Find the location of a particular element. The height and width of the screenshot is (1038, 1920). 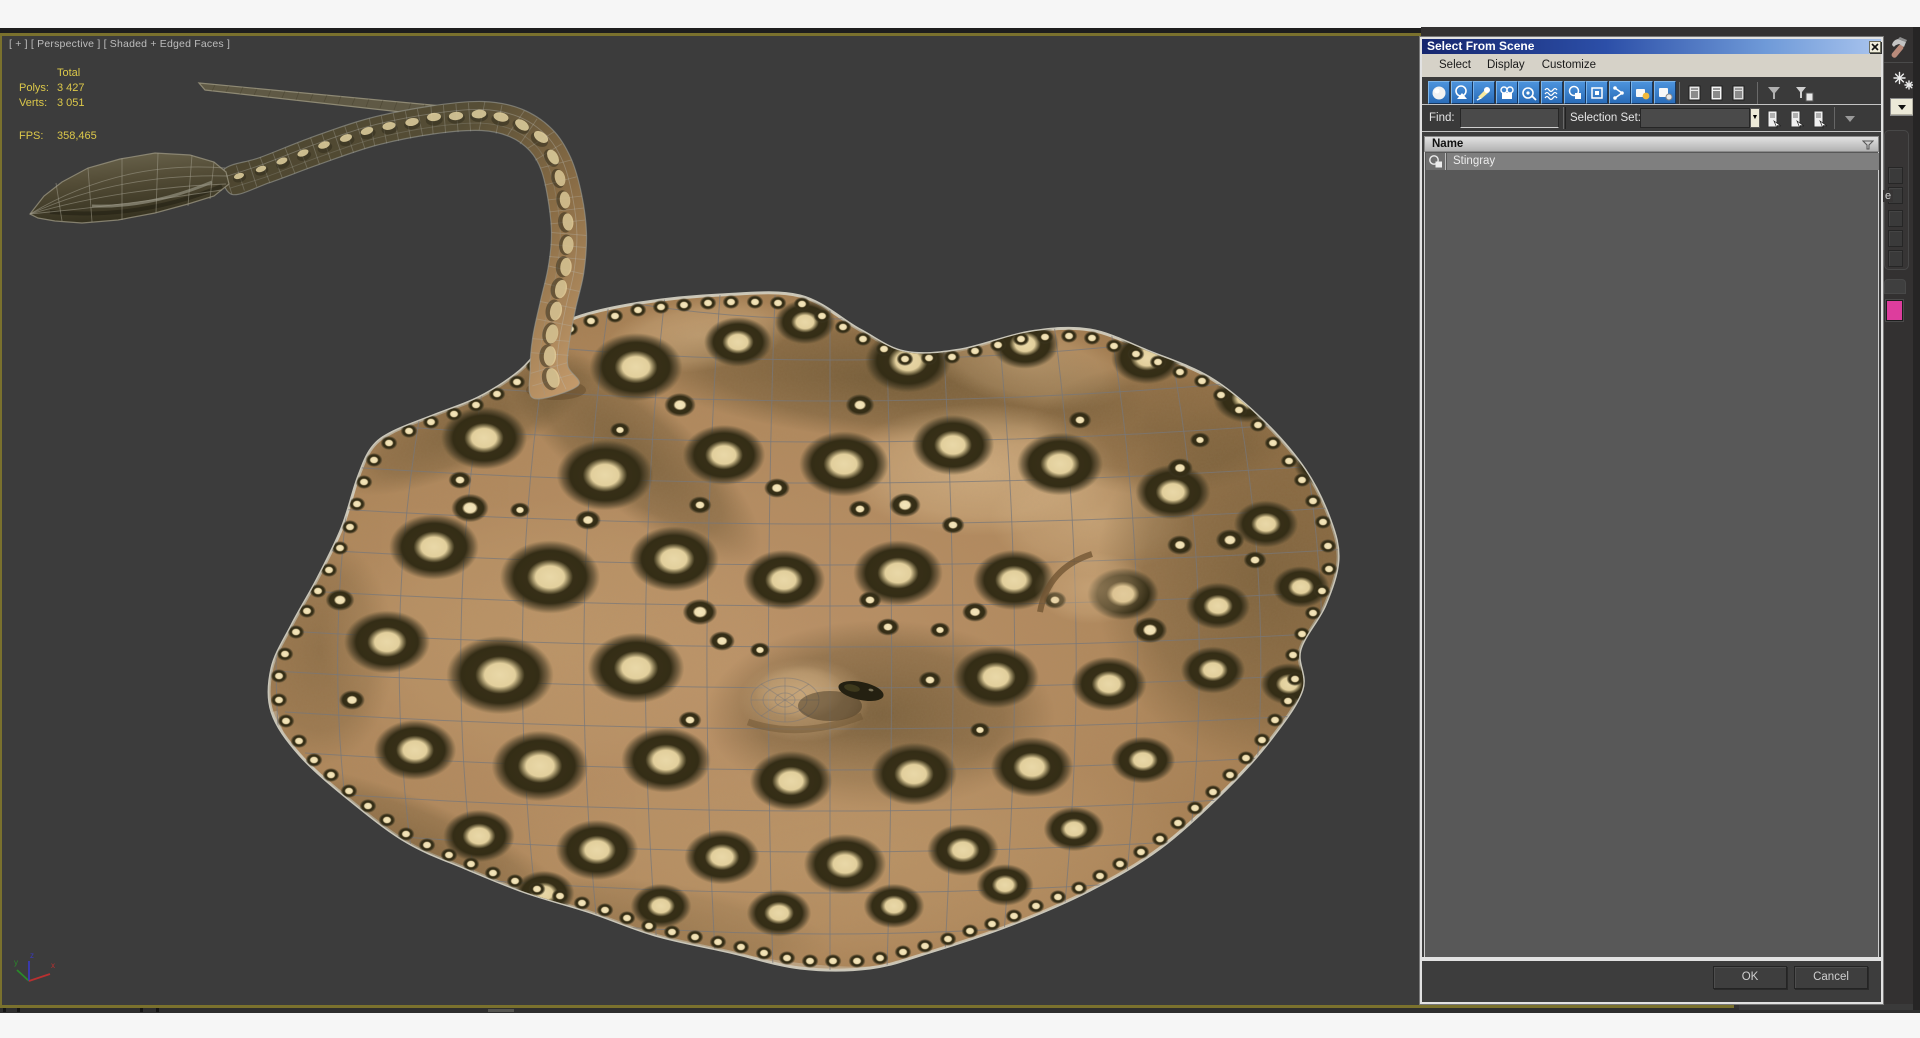

svg-text: x is located at coordinates (53, 965).